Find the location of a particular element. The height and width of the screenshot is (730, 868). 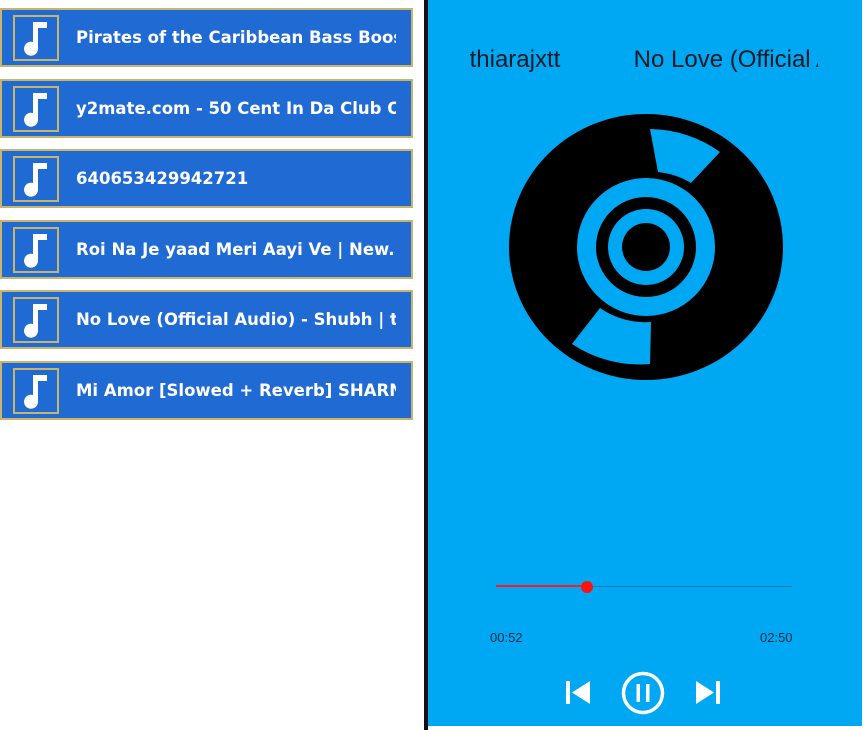

song-title: Pirates of the Caribbean Bass Boost.. is located at coordinates (236, 37).